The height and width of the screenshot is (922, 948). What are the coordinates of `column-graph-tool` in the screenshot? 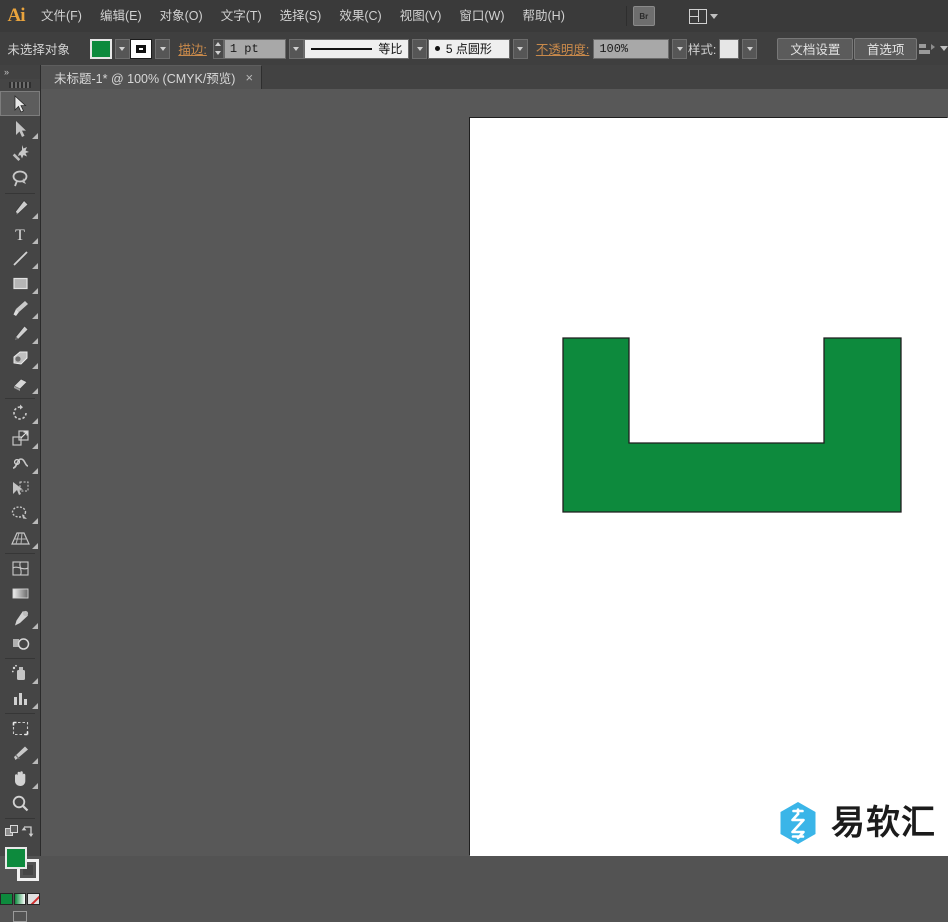 It's located at (20, 698).